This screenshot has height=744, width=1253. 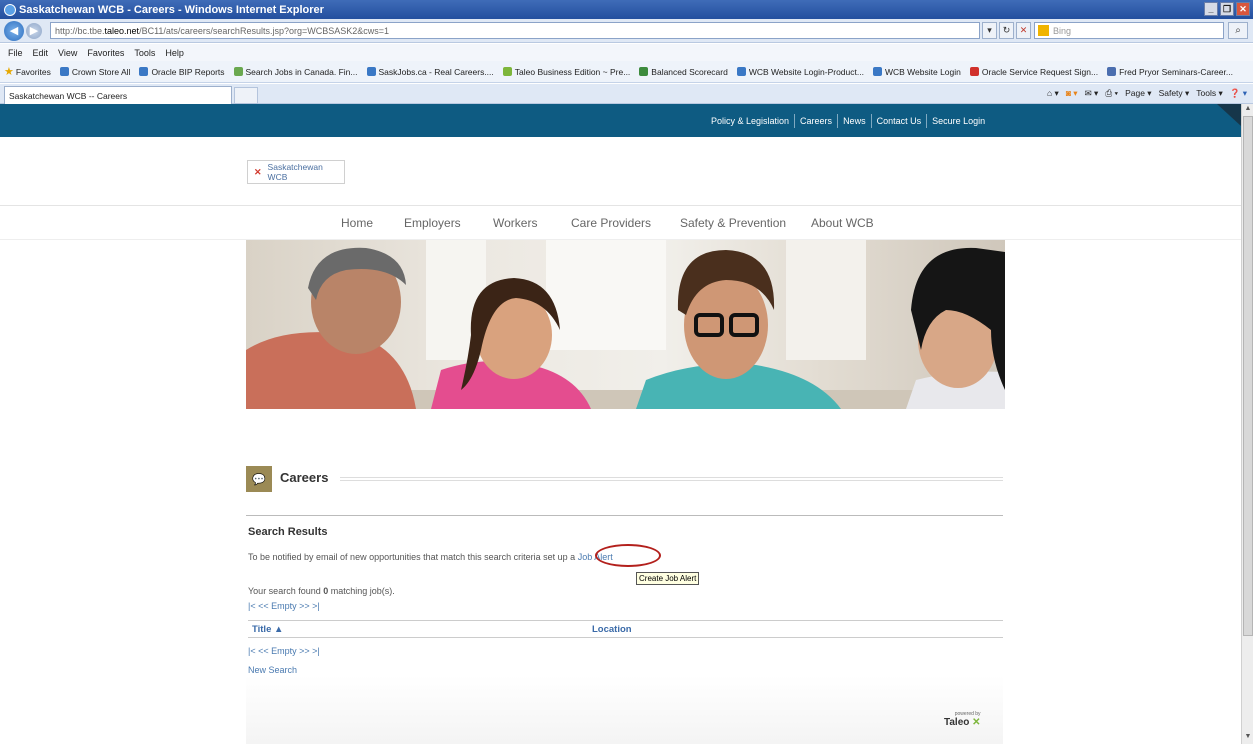 What do you see at coordinates (1174, 93) in the screenshot?
I see `safety-menu: Safety ▾` at bounding box center [1174, 93].